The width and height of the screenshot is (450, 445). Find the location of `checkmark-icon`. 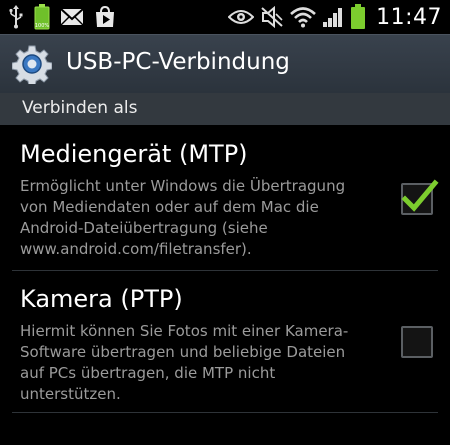

checkmark-icon is located at coordinates (420, 195).